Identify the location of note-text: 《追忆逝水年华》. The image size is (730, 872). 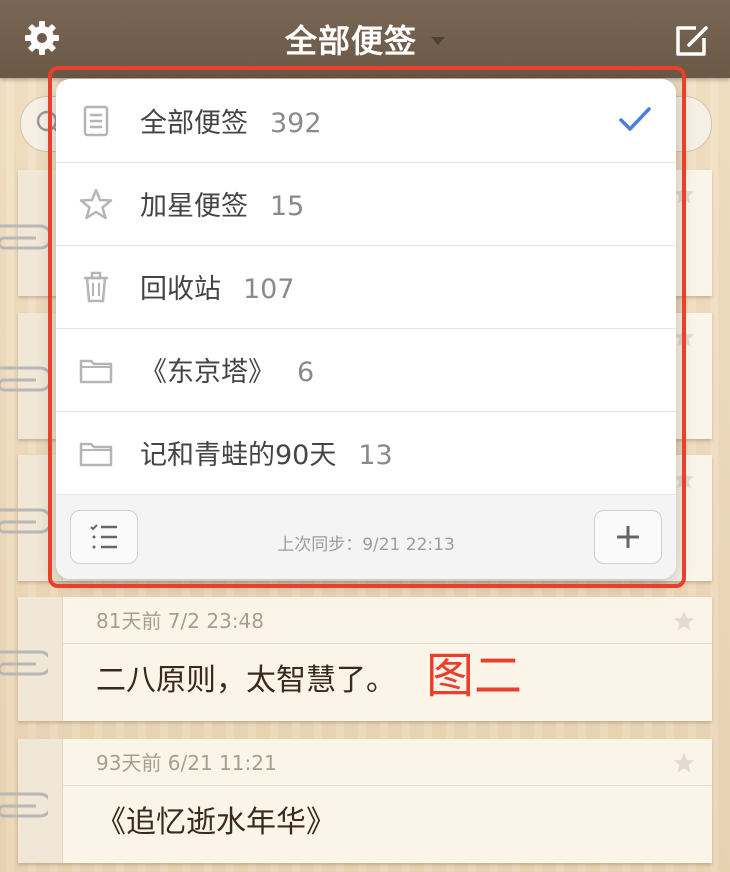
(216, 822).